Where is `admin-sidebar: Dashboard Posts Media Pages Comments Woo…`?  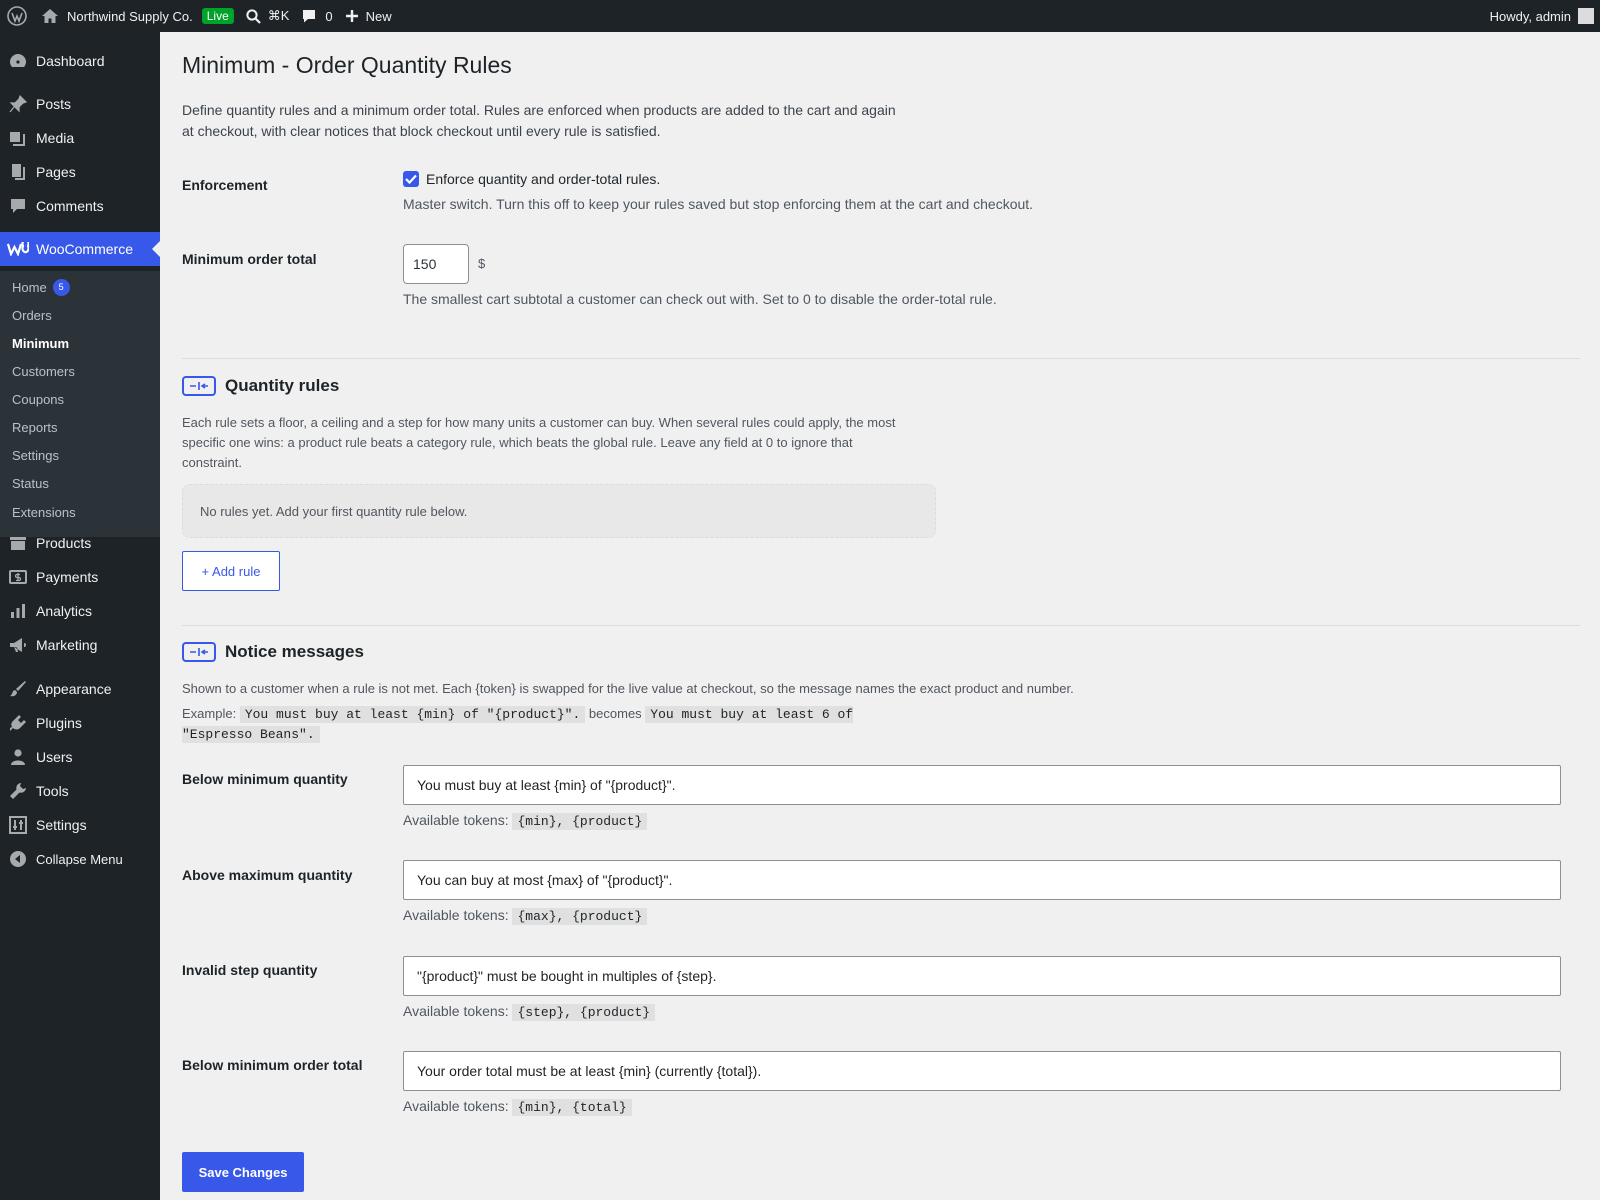
admin-sidebar: Dashboard Posts Media Pages Comments Woo… is located at coordinates (80, 616).